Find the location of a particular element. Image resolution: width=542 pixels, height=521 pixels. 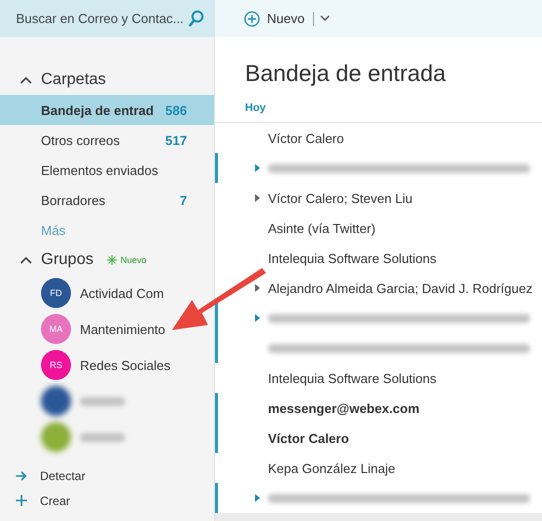

message-row: messenger@webex.com is located at coordinates (378, 408).